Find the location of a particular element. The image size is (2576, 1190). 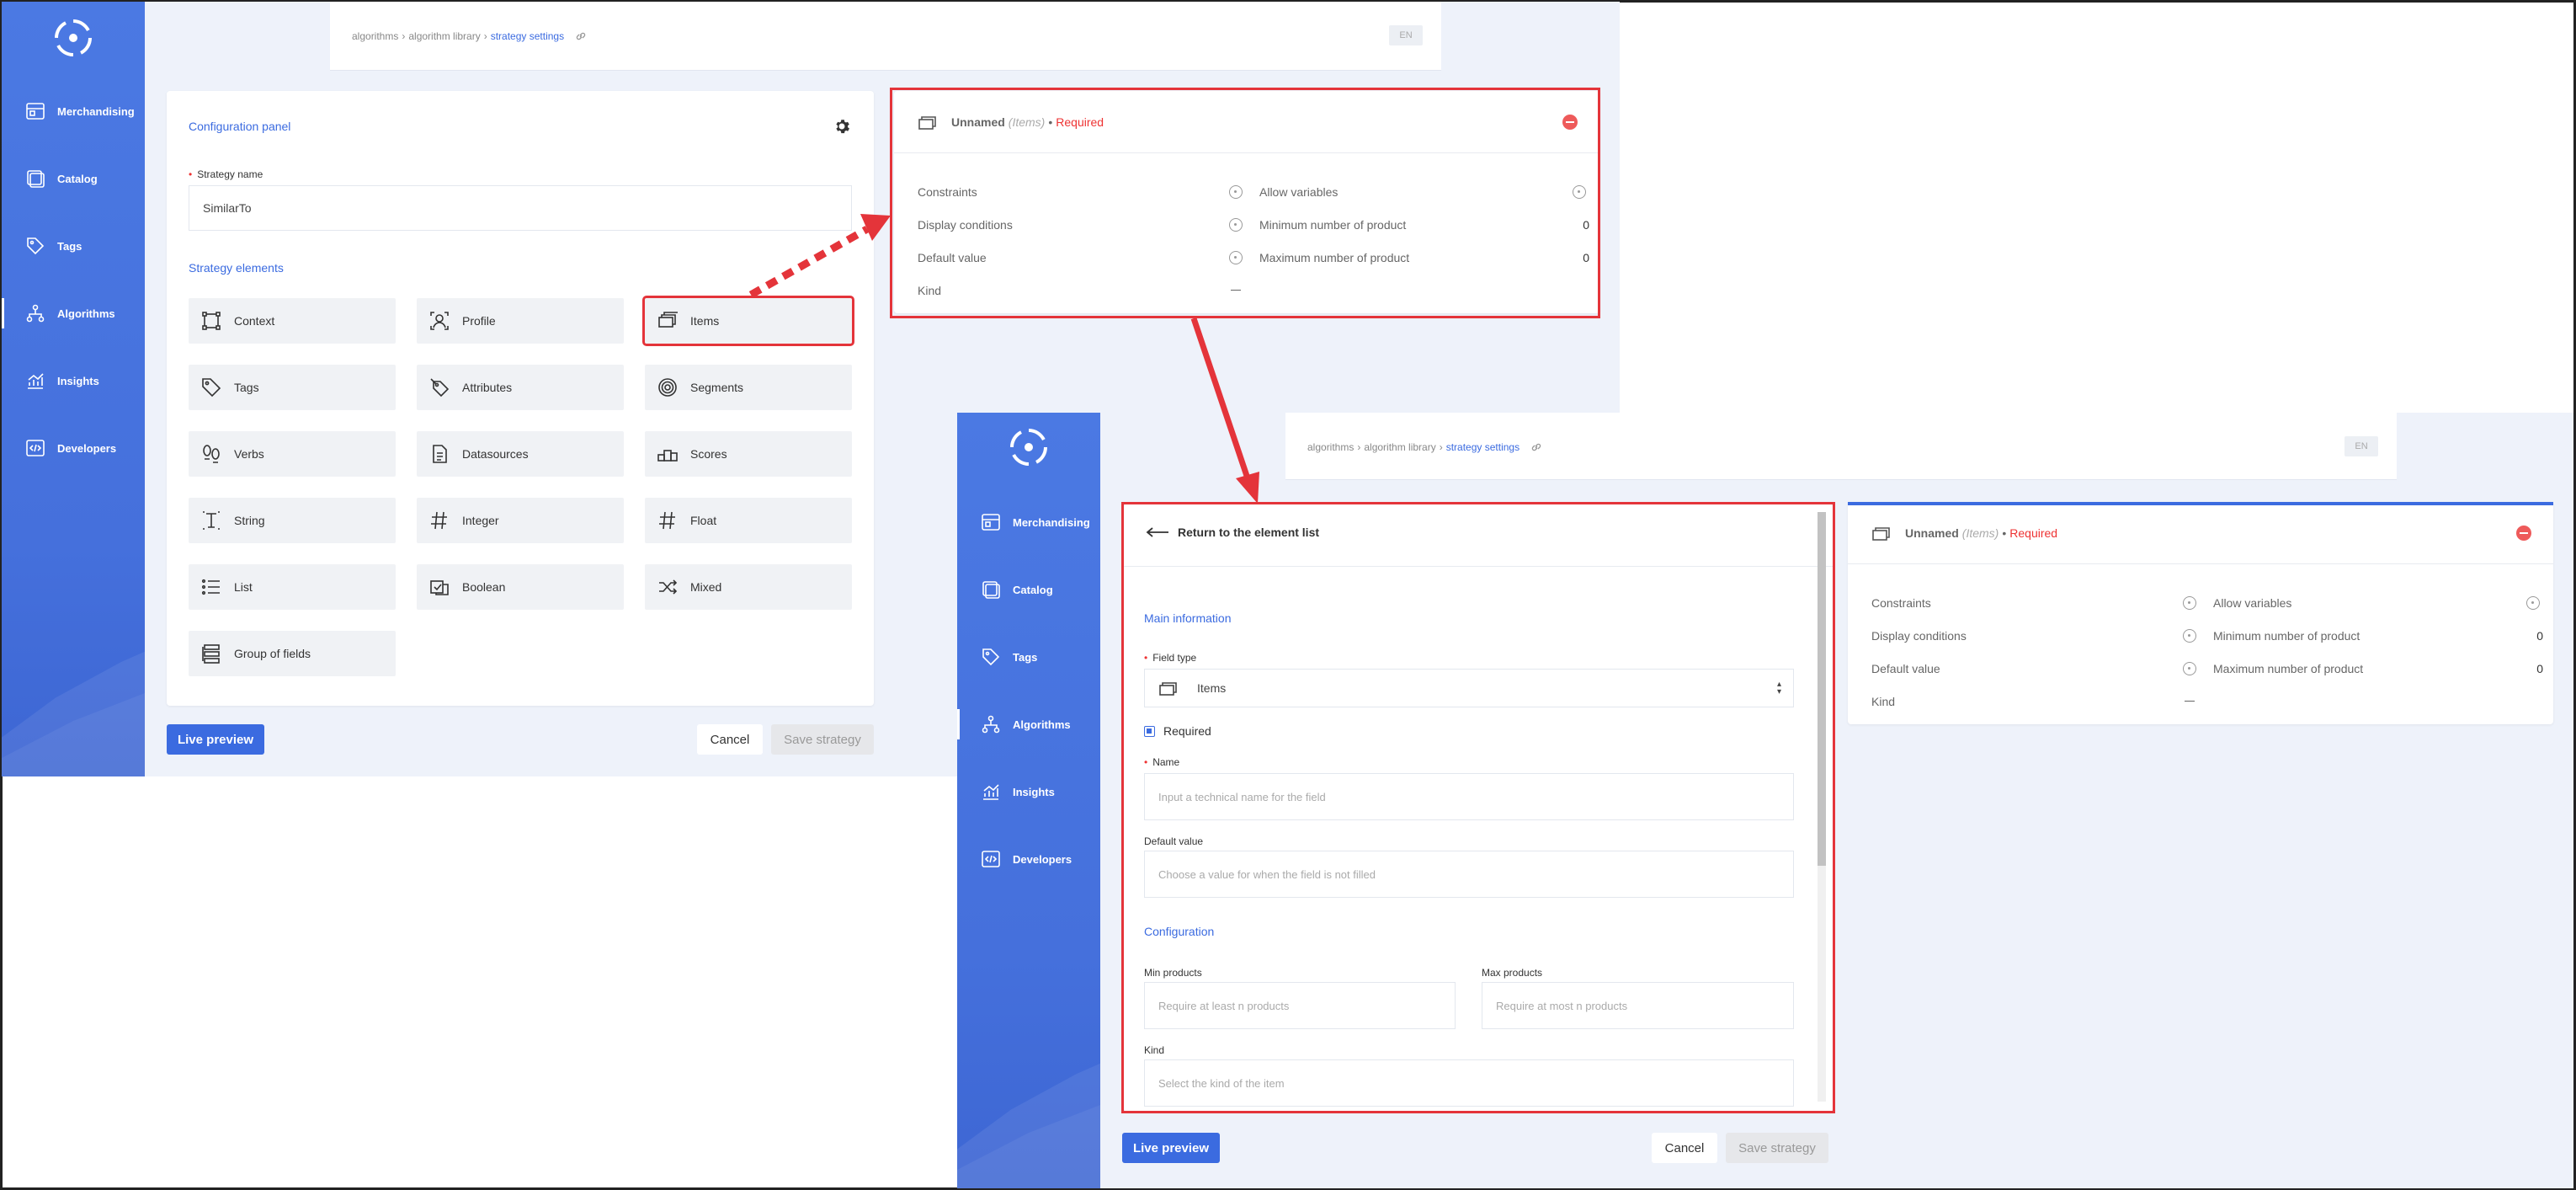

sidebar-item-label: Algorithms is located at coordinates (86, 313).